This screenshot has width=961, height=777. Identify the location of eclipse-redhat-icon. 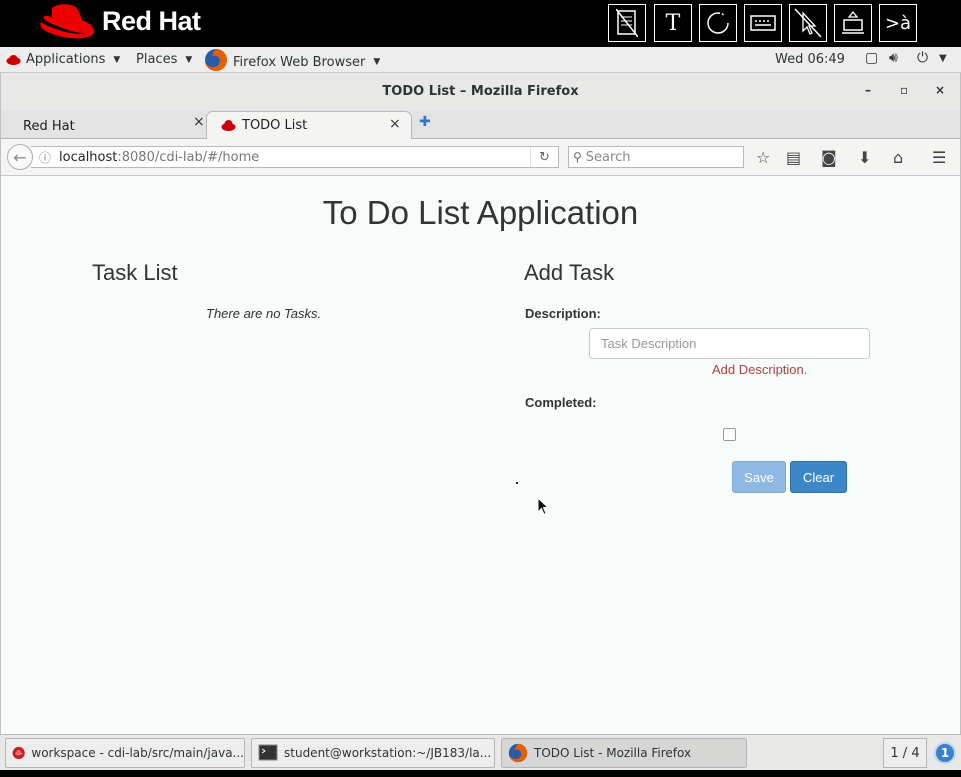
(18, 753).